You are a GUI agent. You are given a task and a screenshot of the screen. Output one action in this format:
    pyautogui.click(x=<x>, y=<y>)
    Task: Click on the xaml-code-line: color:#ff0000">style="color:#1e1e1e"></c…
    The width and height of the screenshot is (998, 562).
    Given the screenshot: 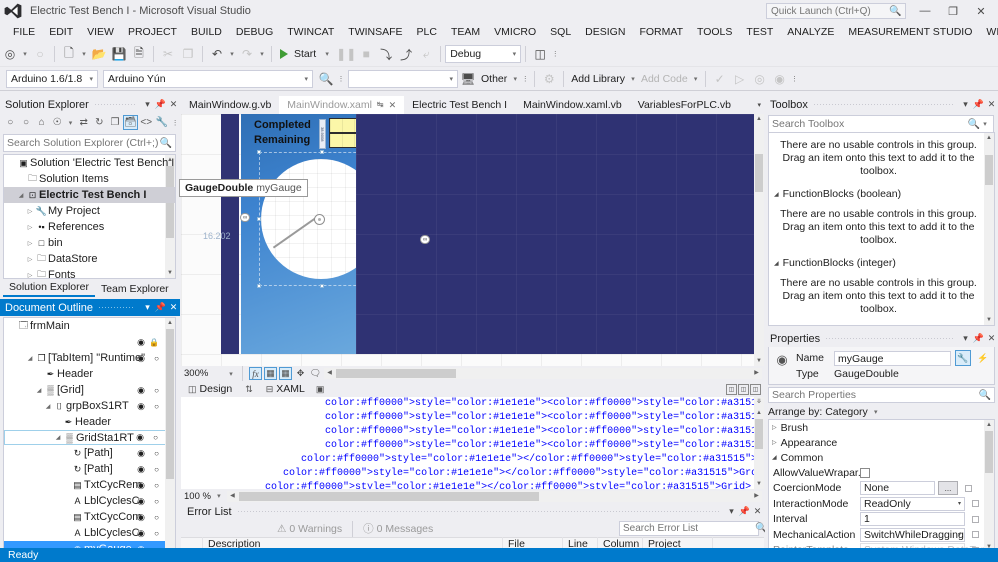 What is the action you would take?
    pyautogui.click(x=472, y=474)
    